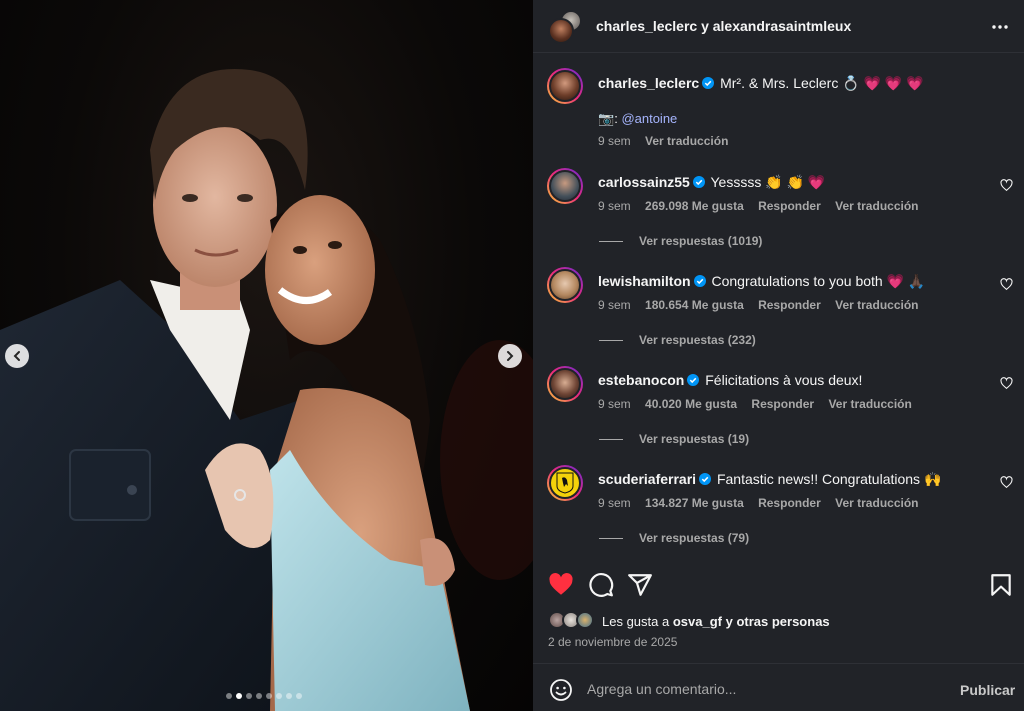 This screenshot has width=1024, height=711. I want to click on ferrari-logo-icon, so click(565, 483).